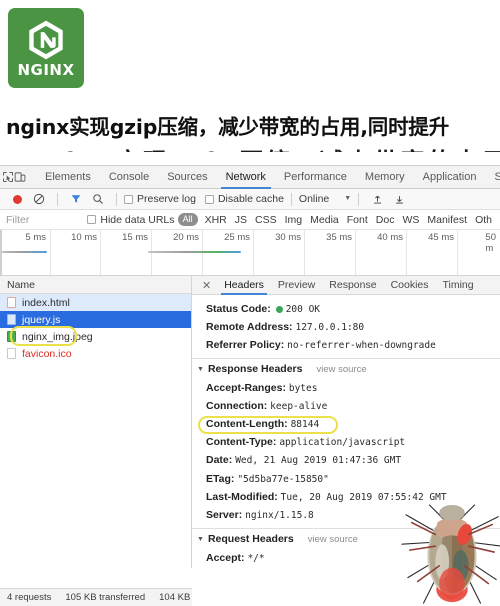 The image size is (500, 606). What do you see at coordinates (288, 237) in the screenshot?
I see `overview-tick: 30 ms` at bounding box center [288, 237].